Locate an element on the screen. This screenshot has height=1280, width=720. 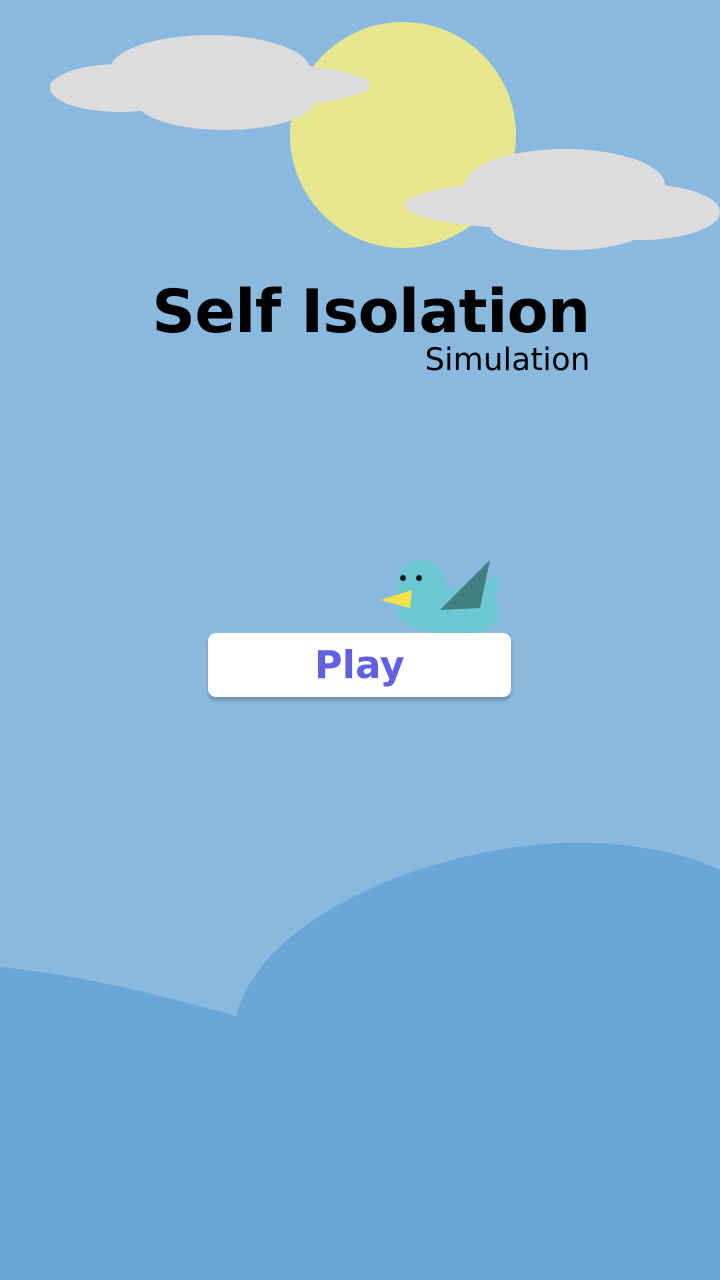
game-title: Self Isolation is located at coordinates (371, 312).